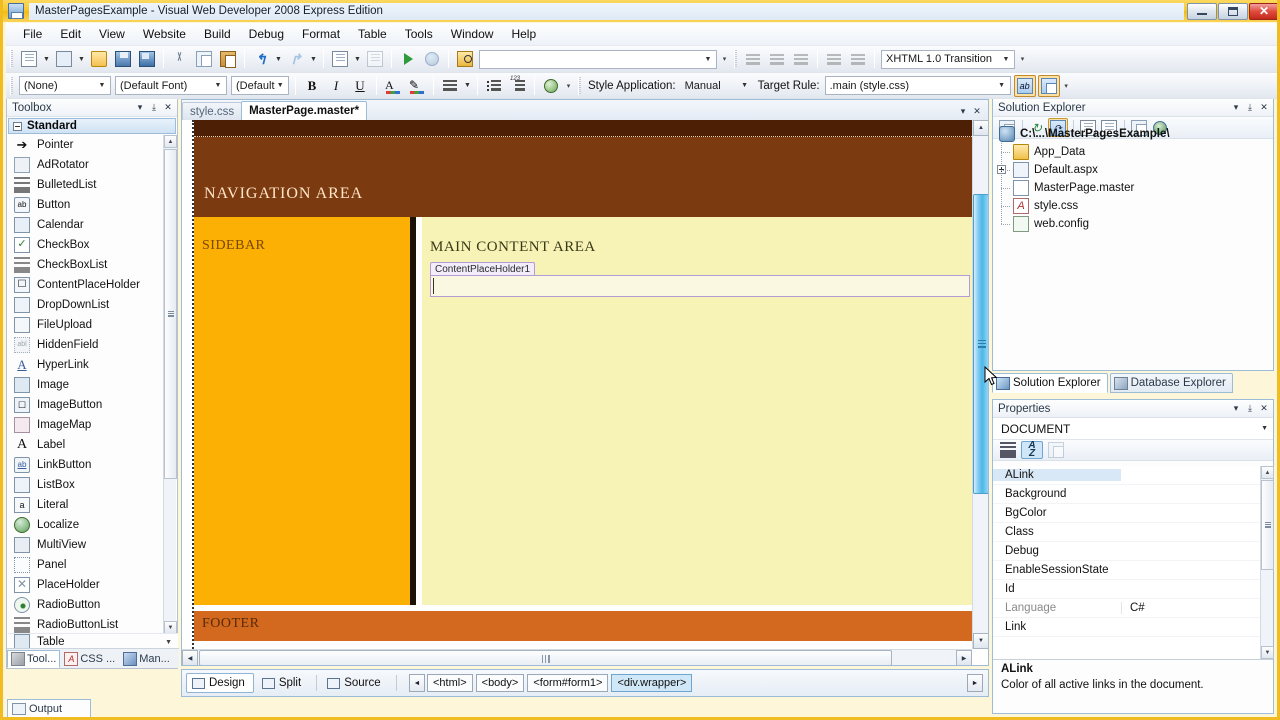  What do you see at coordinates (551, 86) in the screenshot?
I see `insert-hyperlink-button` at bounding box center [551, 86].